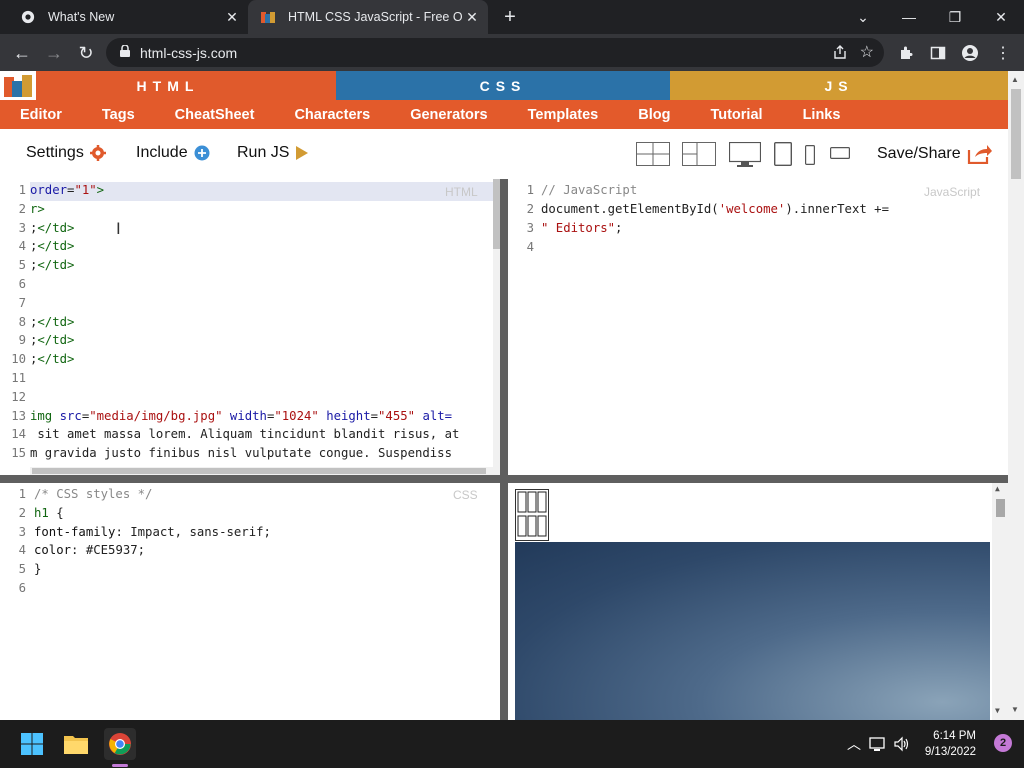  What do you see at coordinates (152, 531) in the screenshot?
I see `code-line: font-family: Impact, sans-serif;` at bounding box center [152, 531].